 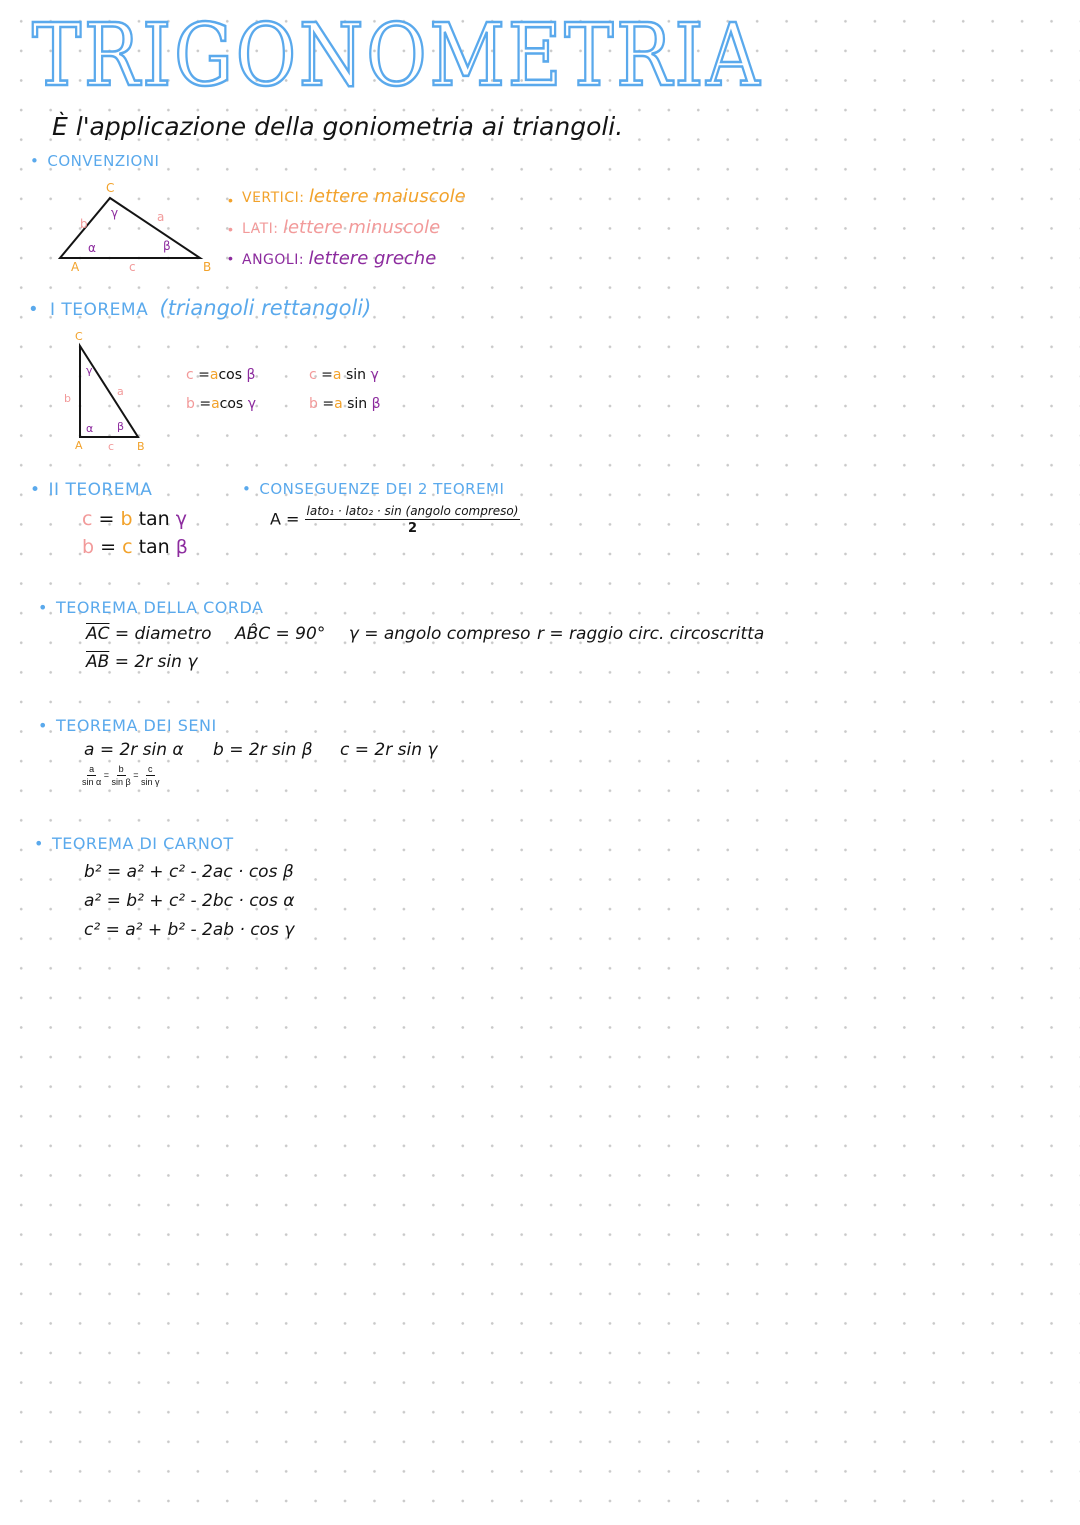 What do you see at coordinates (134, 750) in the screenshot?
I see `seni-formula-a: a = 2r sin α` at bounding box center [134, 750].